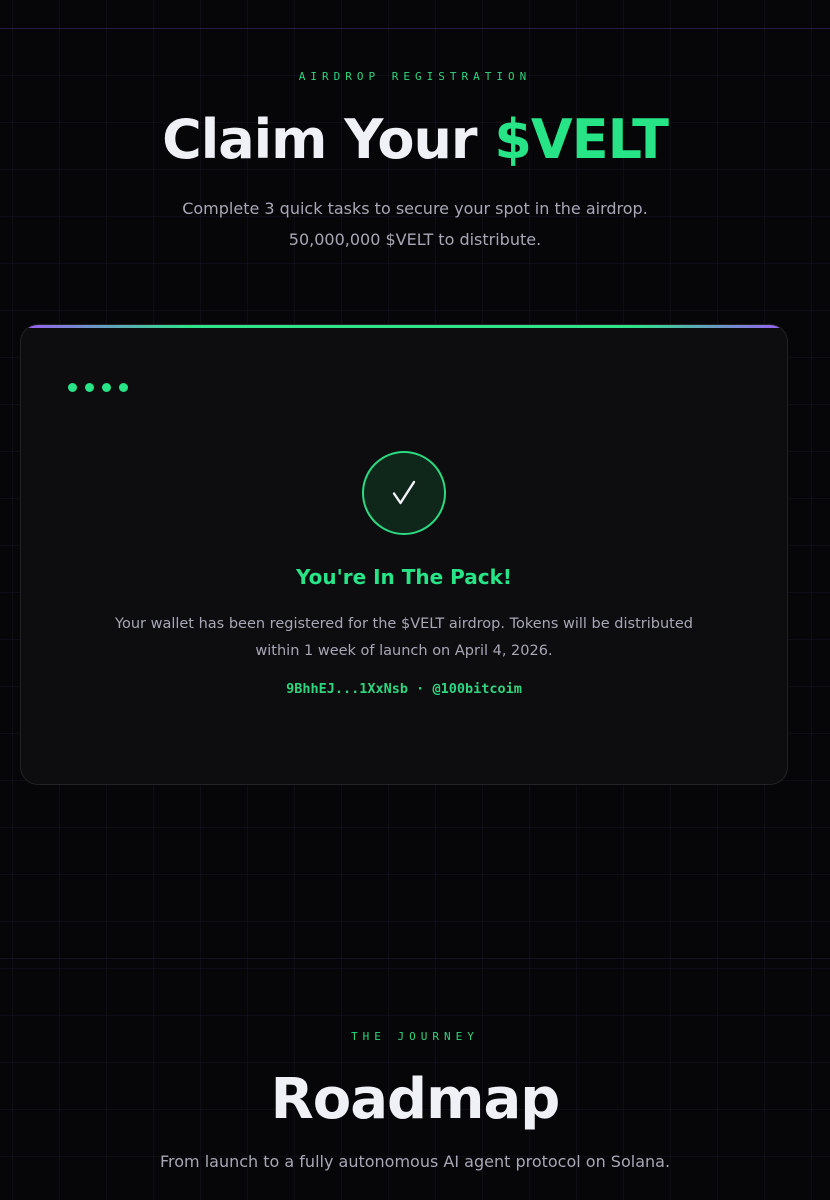  I want to click on roadmap-title: Roadmap, so click(415, 1099).